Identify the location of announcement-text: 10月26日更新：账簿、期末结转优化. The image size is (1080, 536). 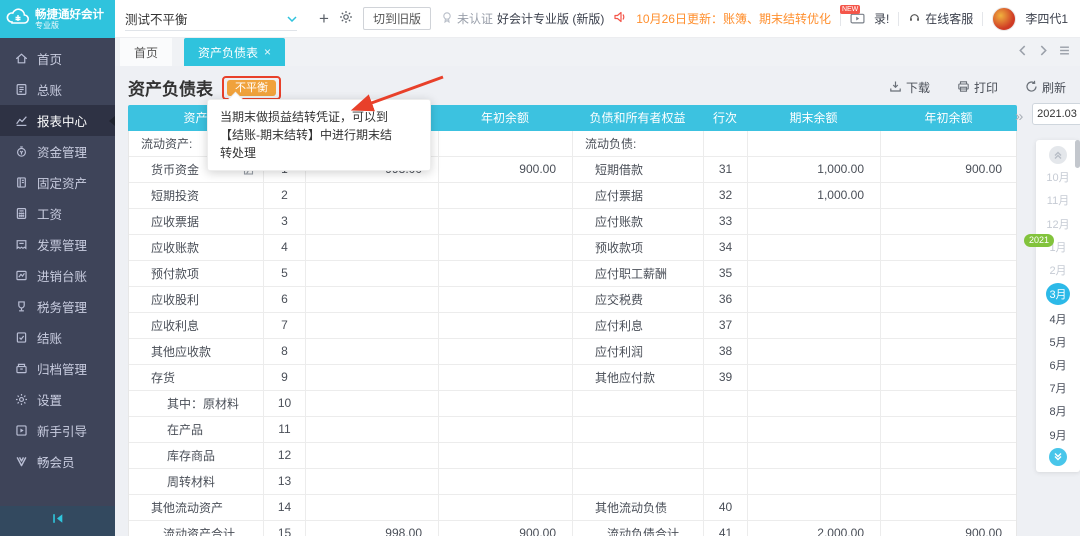
(733, 18).